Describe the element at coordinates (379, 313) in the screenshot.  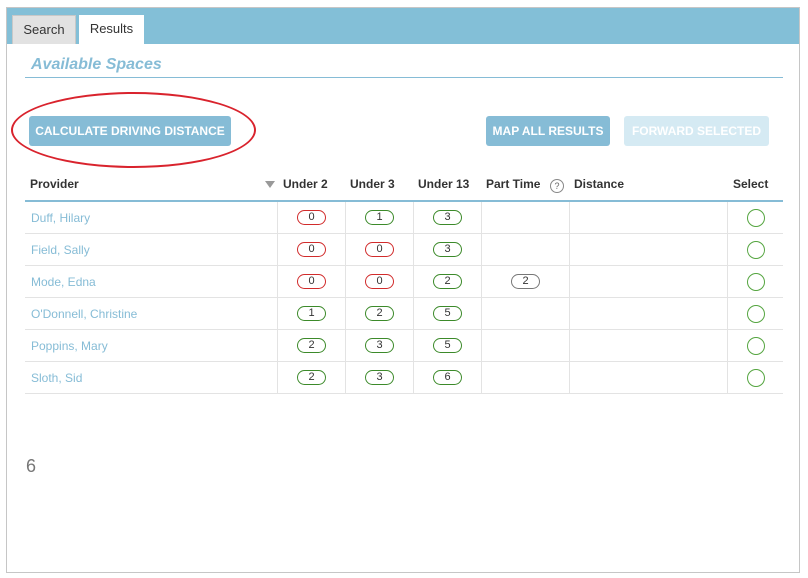
I see `under3-count-badge: 2` at that location.